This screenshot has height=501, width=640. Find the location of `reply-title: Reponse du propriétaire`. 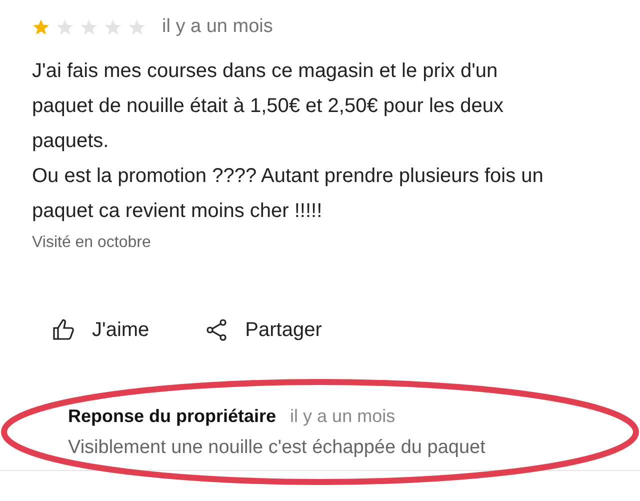

reply-title: Reponse du propriétaire is located at coordinates (172, 416).